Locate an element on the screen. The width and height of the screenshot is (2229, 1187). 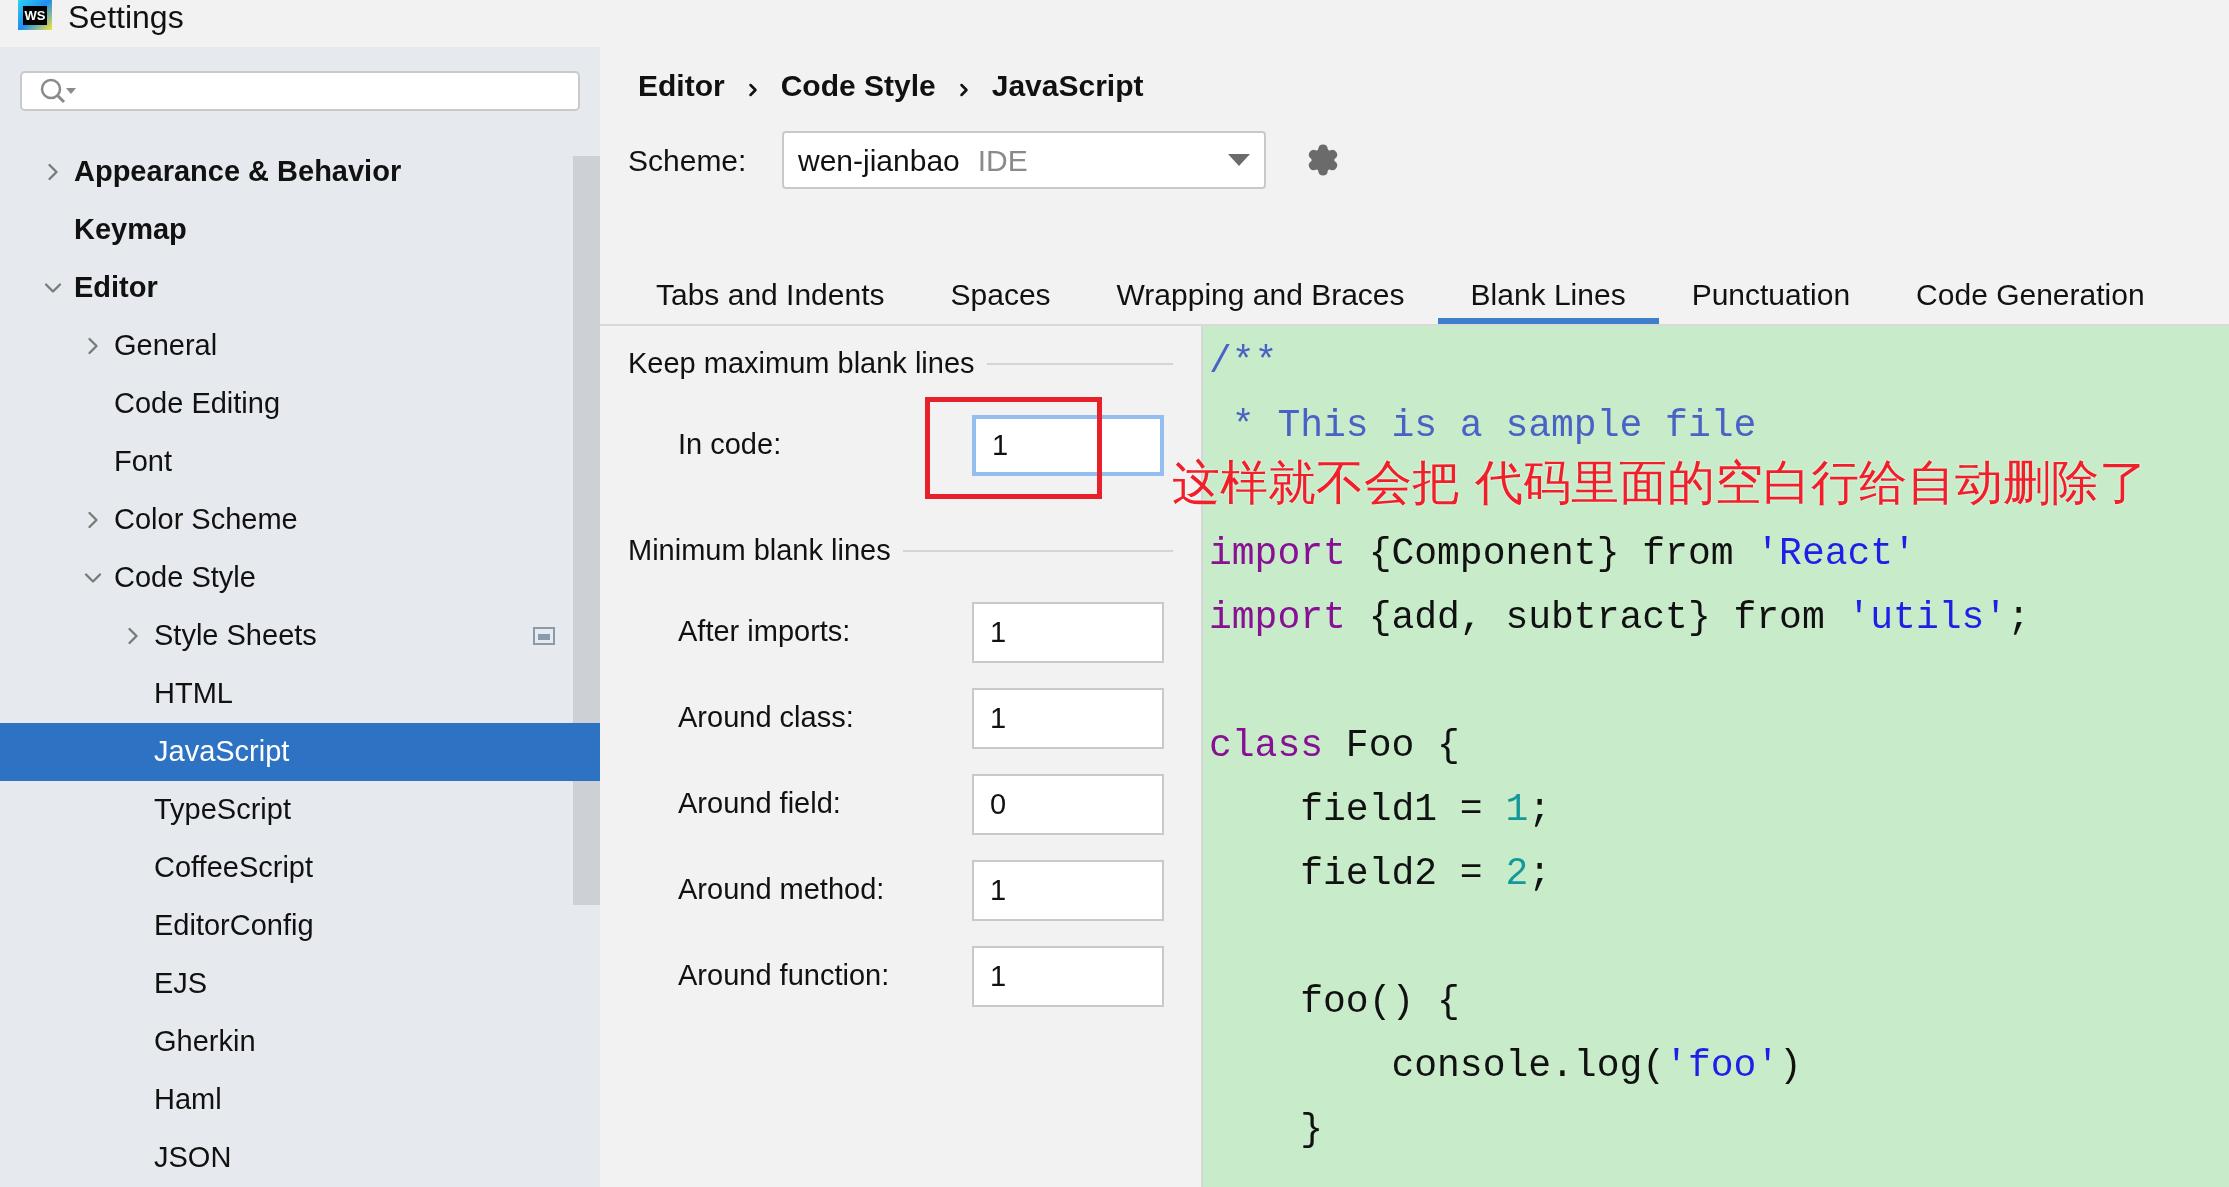
tab: Wrapping and Braces is located at coordinates (1260, 294).